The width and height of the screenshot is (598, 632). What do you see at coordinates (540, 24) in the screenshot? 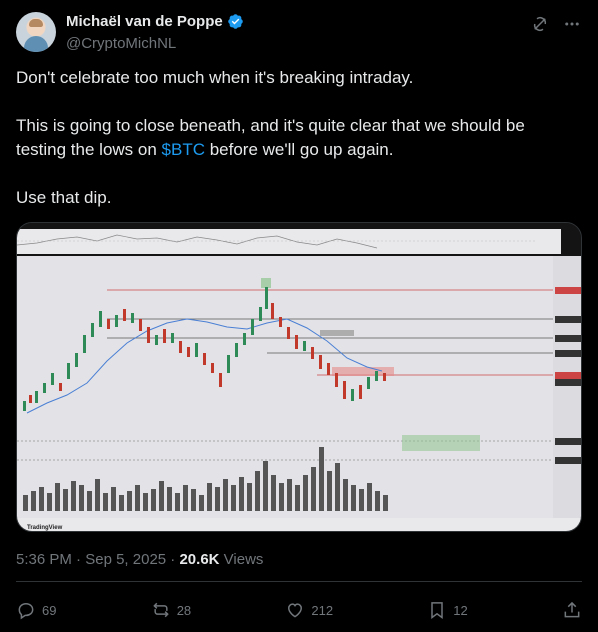
I see `grok-icon` at bounding box center [540, 24].